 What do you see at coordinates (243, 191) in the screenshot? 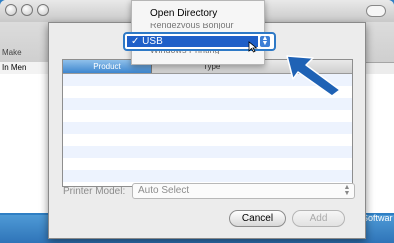
I see `printer-model-select: Auto Select ▲ ▼` at bounding box center [243, 191].